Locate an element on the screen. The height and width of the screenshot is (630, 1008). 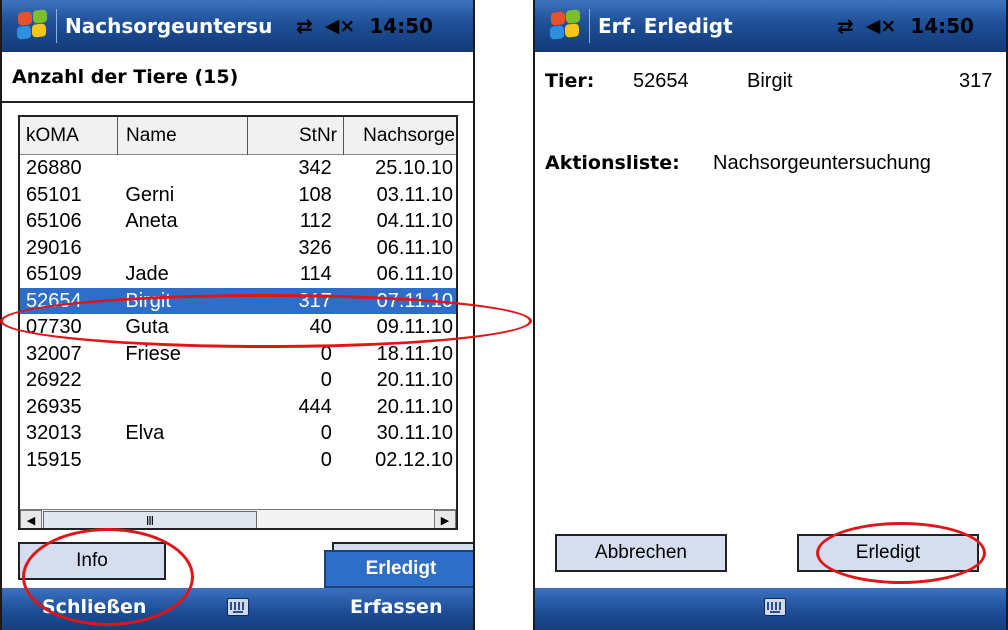
cell-koma: 15915 is located at coordinates (54, 459).